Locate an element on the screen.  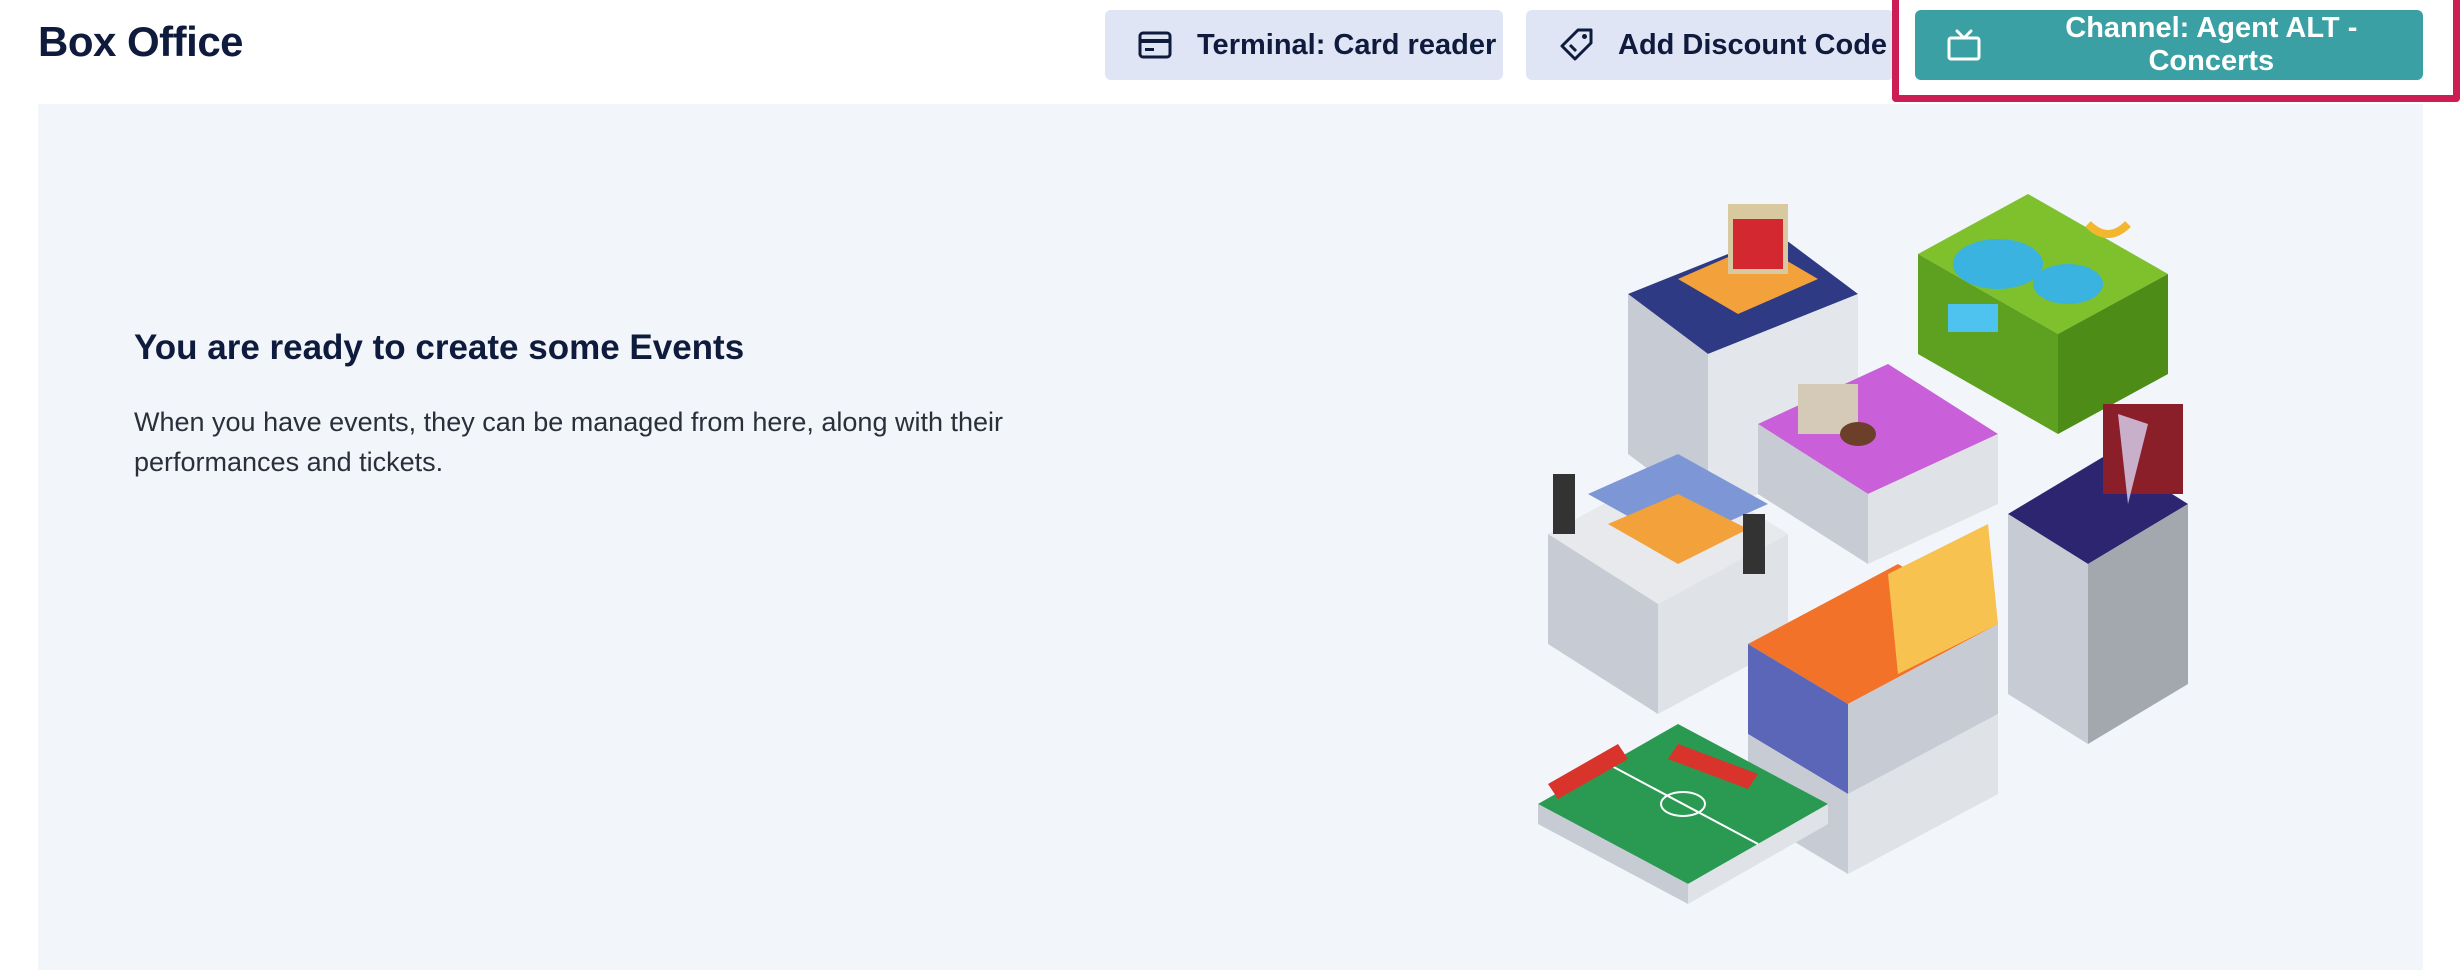
terminal-button: Terminal: Card reader is located at coordinates (1304, 45).